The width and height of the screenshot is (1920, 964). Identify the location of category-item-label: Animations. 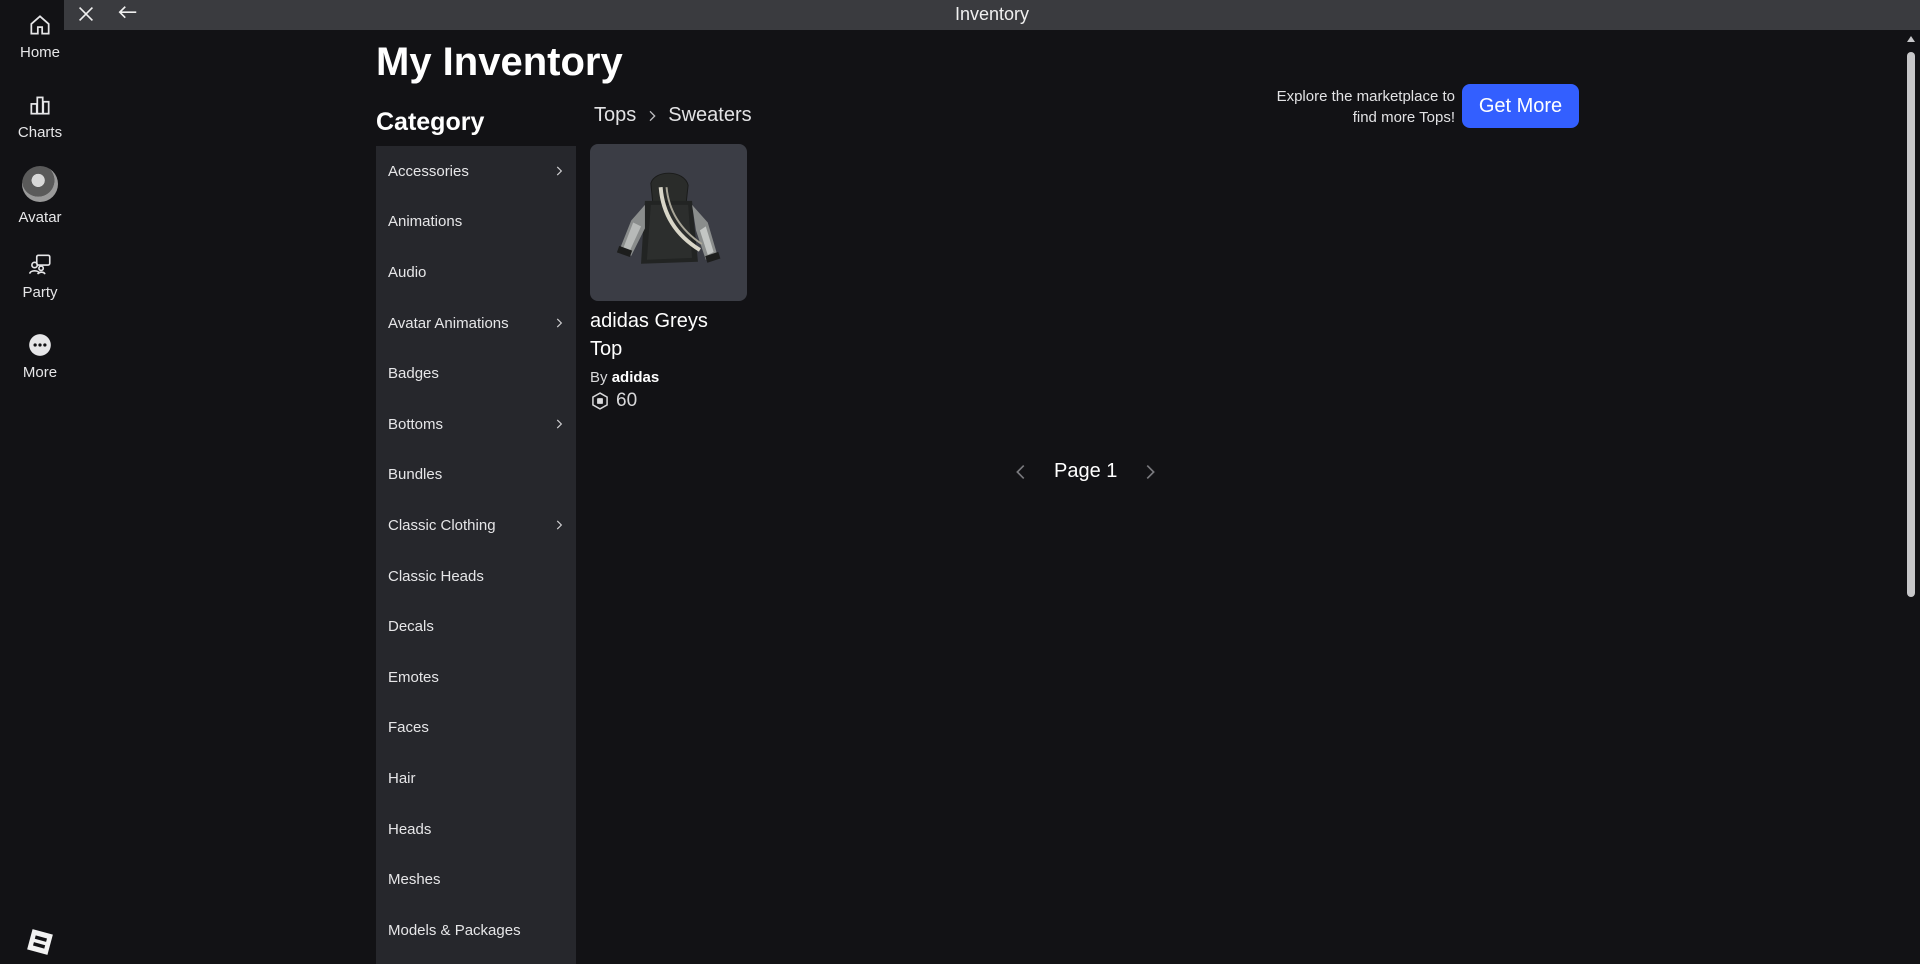
(425, 222).